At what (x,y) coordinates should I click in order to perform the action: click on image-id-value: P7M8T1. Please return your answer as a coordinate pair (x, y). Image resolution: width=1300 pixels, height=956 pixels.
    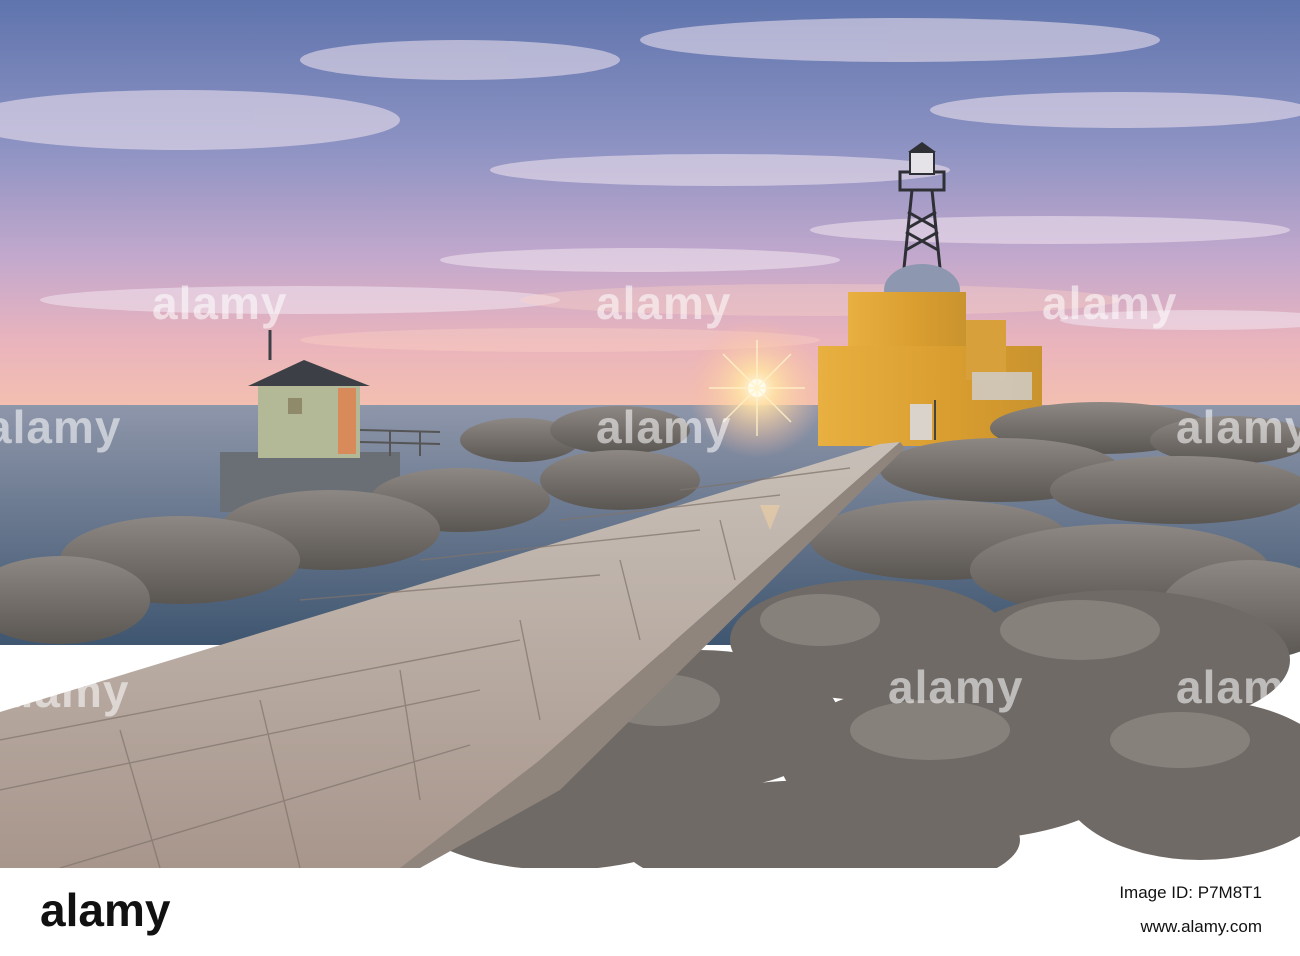
    Looking at the image, I should click on (1229, 892).